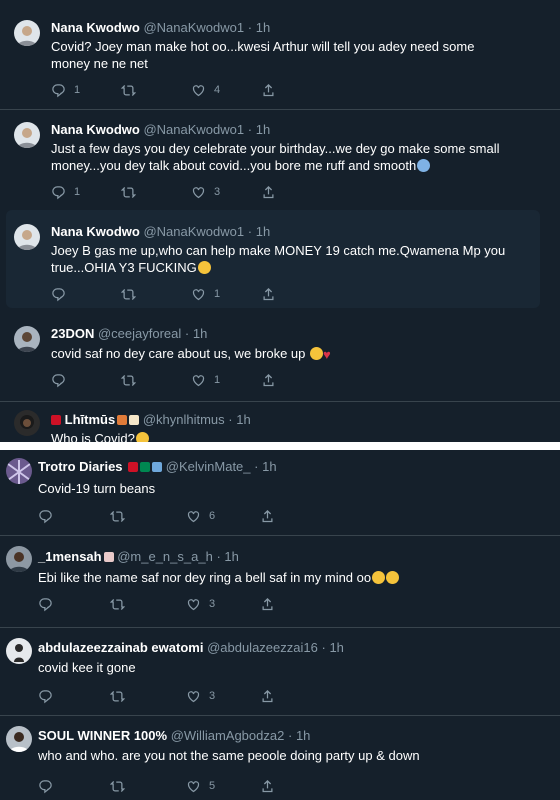 The width and height of the screenshot is (560, 800). Describe the element at coordinates (142, 437) in the screenshot. I see `shrug-emoji` at that location.